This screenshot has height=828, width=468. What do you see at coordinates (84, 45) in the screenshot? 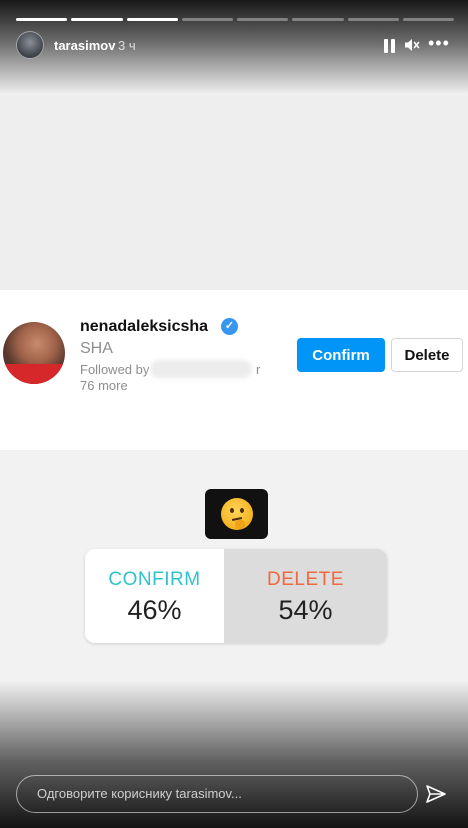
I see `story-username: tarasimov` at bounding box center [84, 45].